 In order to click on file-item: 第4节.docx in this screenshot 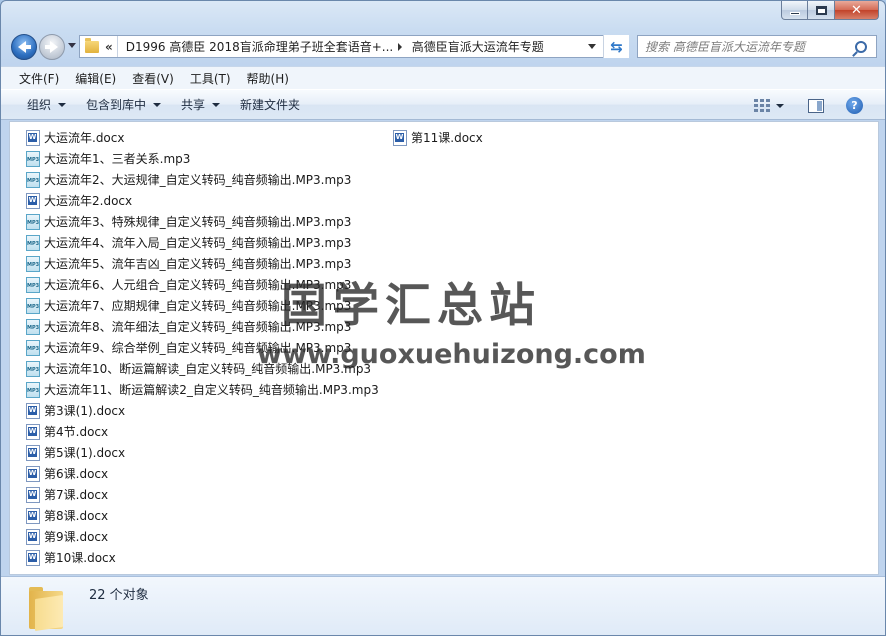, I will do `click(202, 431)`.